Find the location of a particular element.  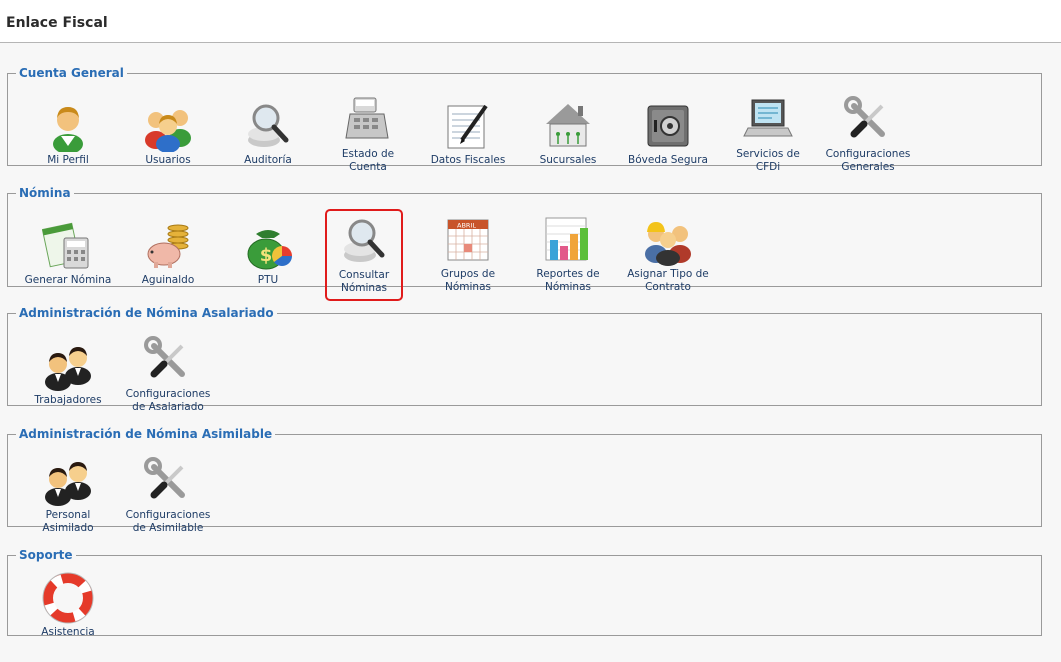

laptop-icon is located at coordinates (768, 118).